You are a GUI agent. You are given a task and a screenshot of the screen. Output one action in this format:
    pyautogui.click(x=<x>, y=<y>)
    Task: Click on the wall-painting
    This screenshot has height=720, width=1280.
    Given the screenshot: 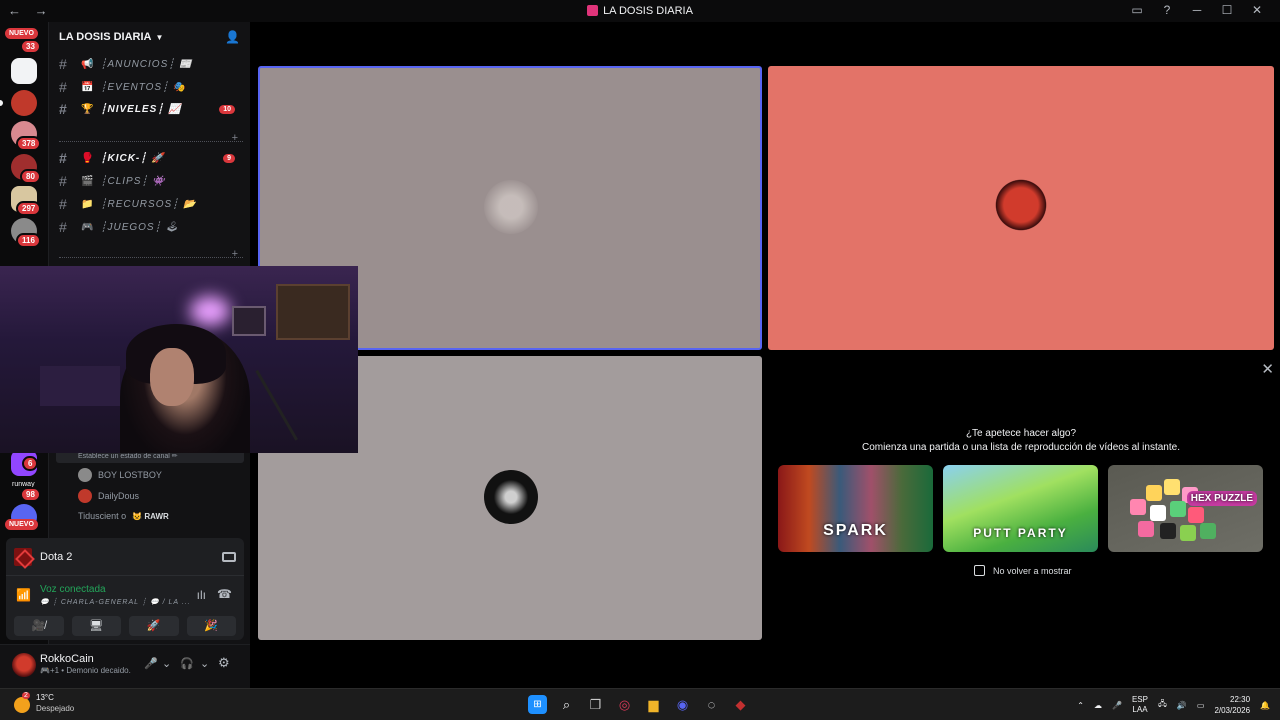 What is the action you would take?
    pyautogui.click(x=313, y=312)
    